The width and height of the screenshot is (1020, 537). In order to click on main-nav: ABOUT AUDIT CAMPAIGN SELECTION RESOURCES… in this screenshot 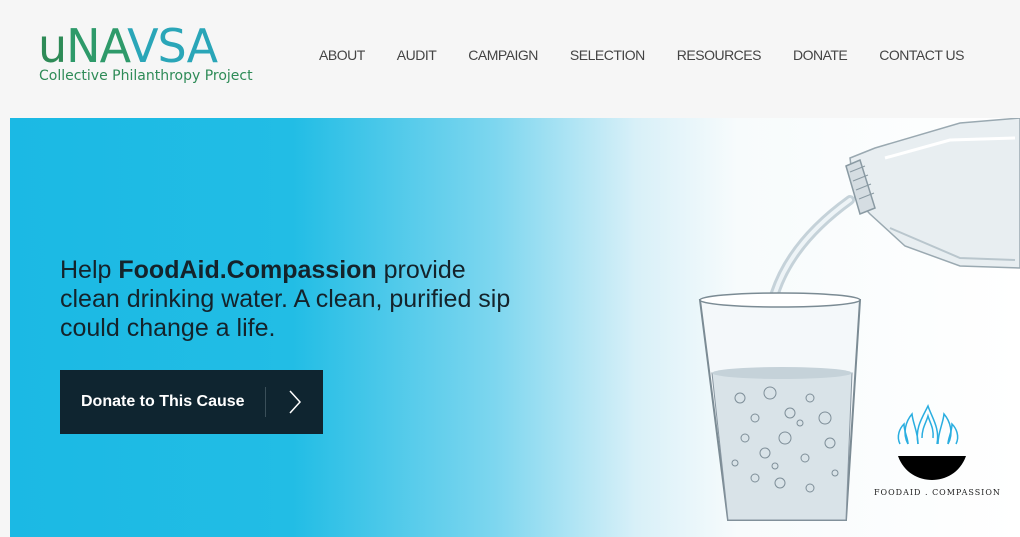, I will do `click(625, 55)`.